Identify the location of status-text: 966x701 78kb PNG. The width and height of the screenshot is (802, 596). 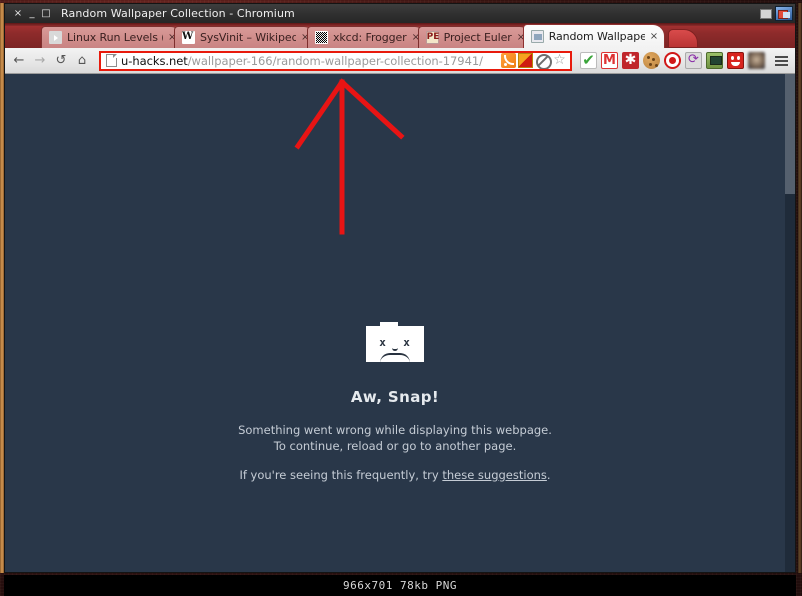
(400, 585).